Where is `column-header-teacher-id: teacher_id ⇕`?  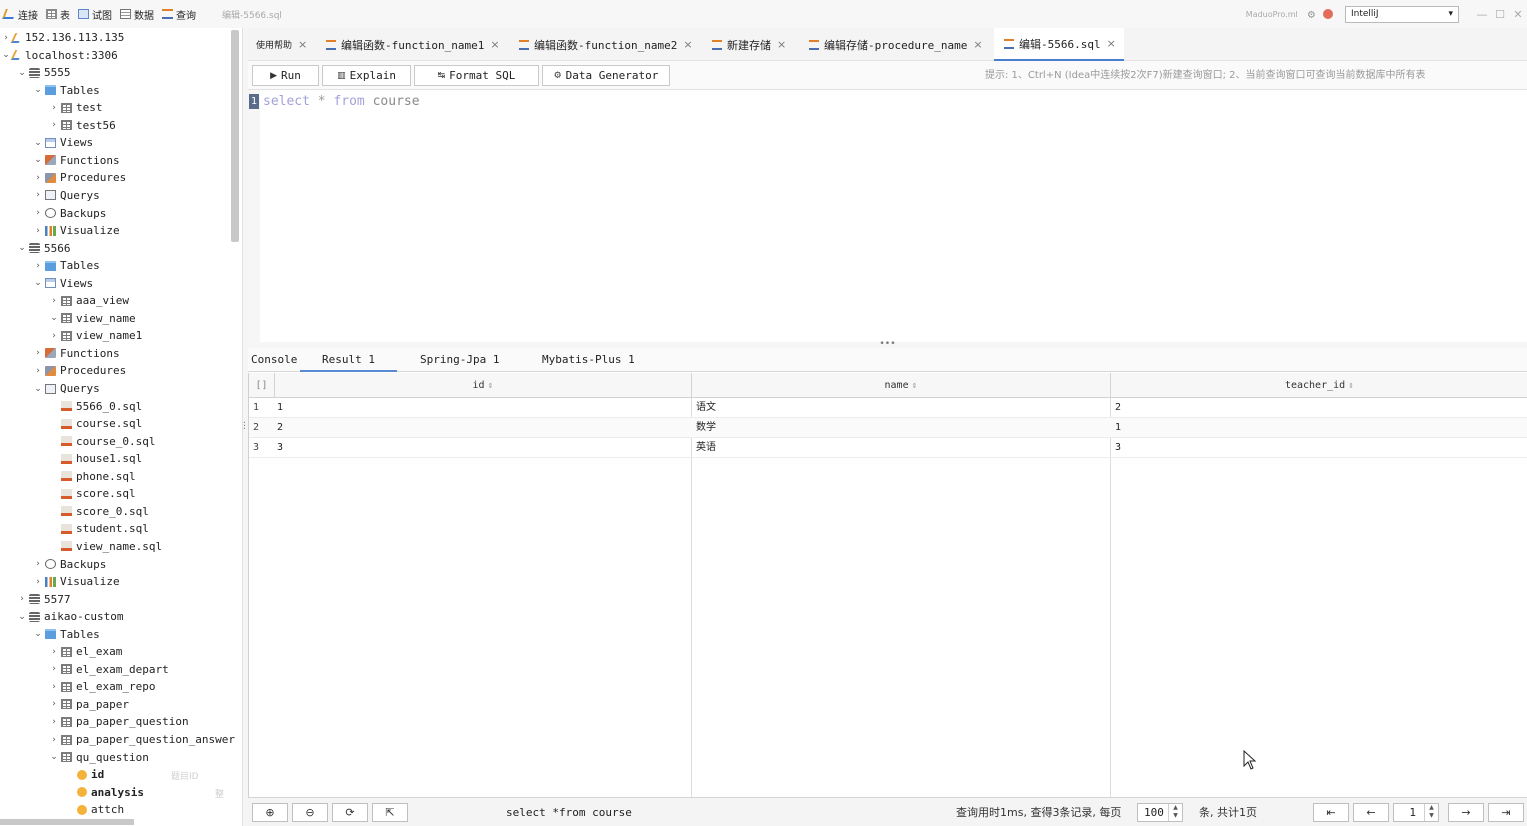
column-header-teacher-id: teacher_id ⇕ is located at coordinates (1319, 385).